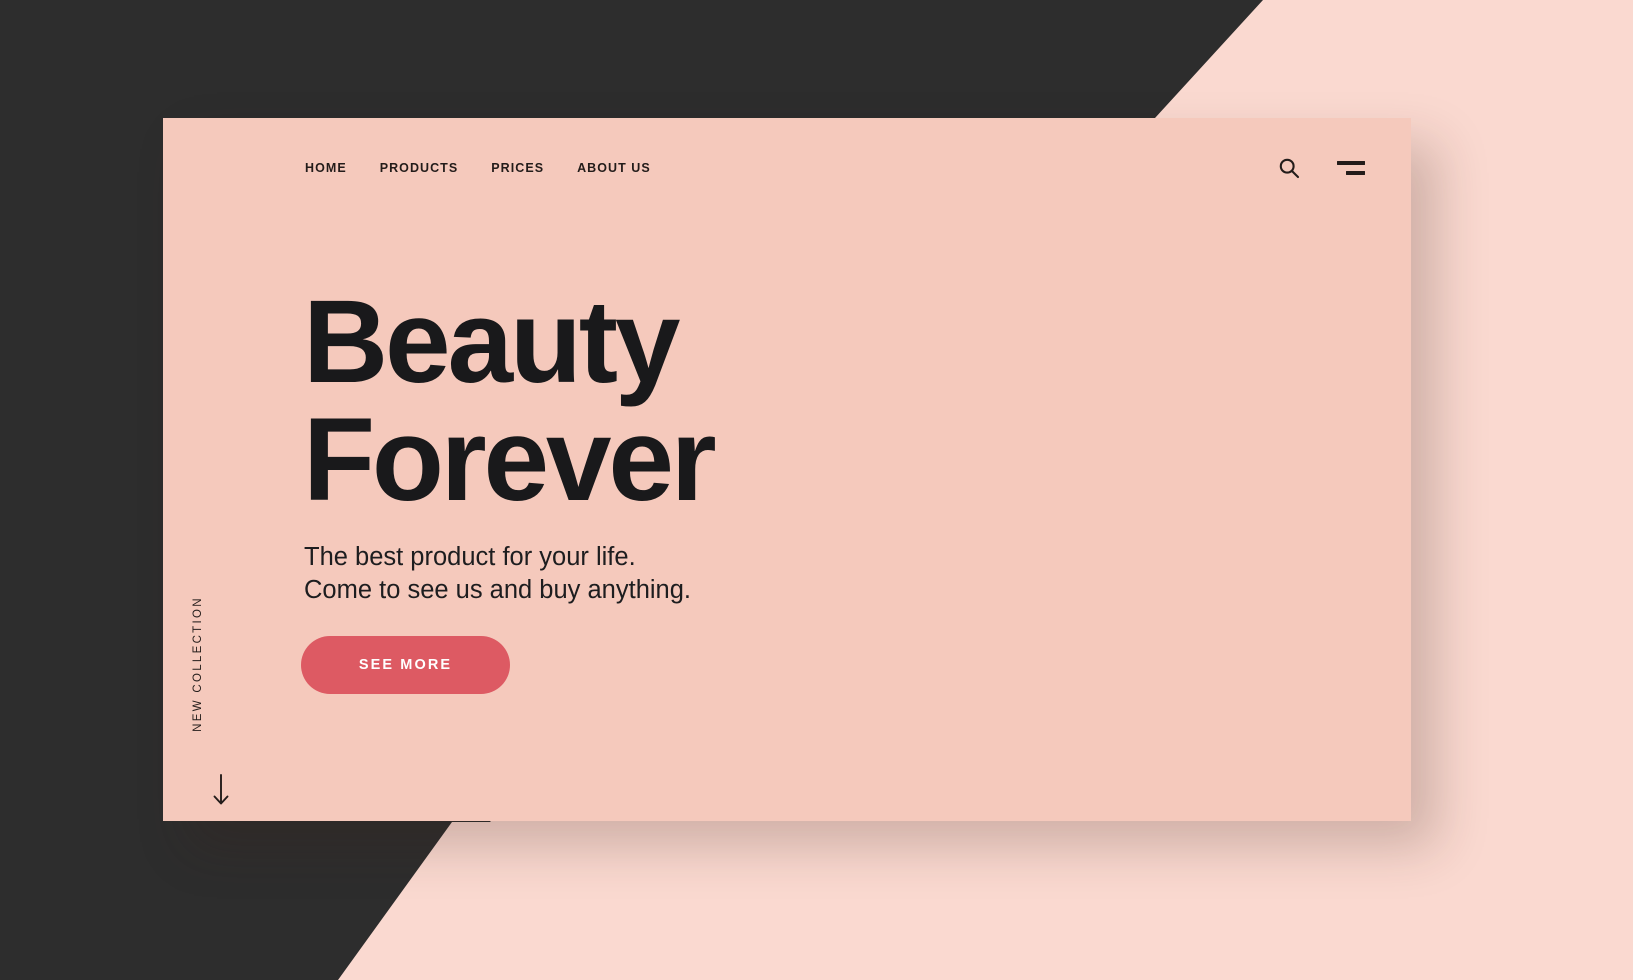  I want to click on main-navigation: HOME PRODUCTS PRICES ABOUT US, so click(478, 168).